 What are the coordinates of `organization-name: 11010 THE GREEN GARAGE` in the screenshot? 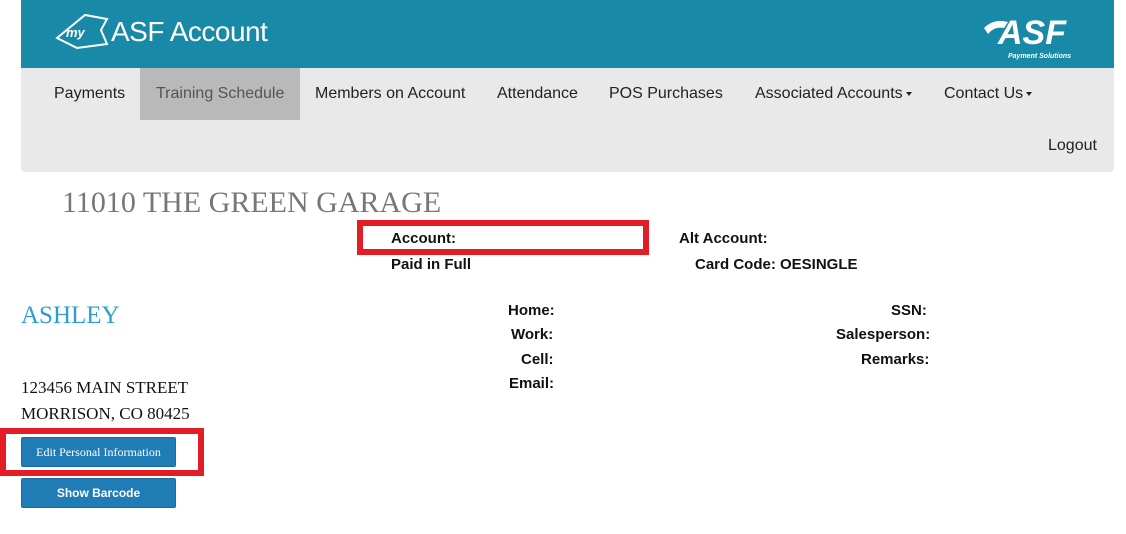 It's located at (252, 202).